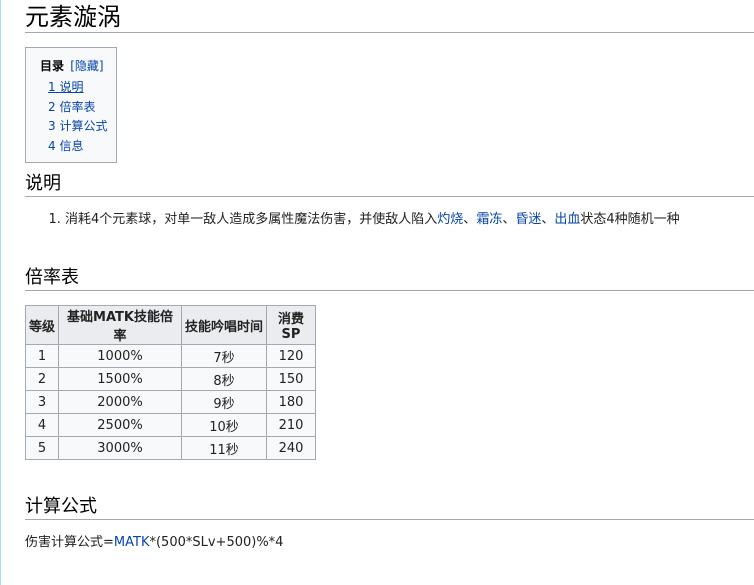 Image resolution: width=754 pixels, height=585 pixels. I want to click on toc-toggle-link: [隐藏], so click(86, 66).